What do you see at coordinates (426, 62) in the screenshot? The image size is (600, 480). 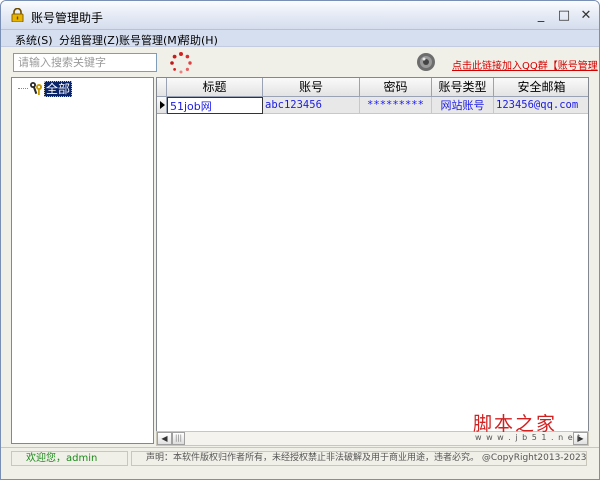 I see `speaker-icon` at bounding box center [426, 62].